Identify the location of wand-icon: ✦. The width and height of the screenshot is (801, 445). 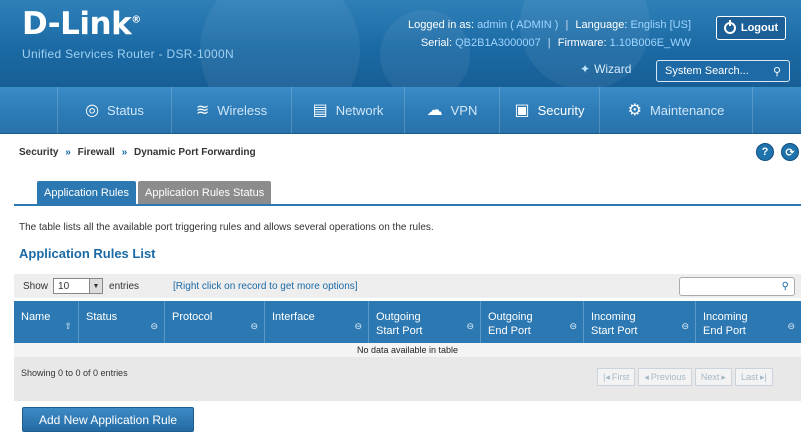
(585, 69).